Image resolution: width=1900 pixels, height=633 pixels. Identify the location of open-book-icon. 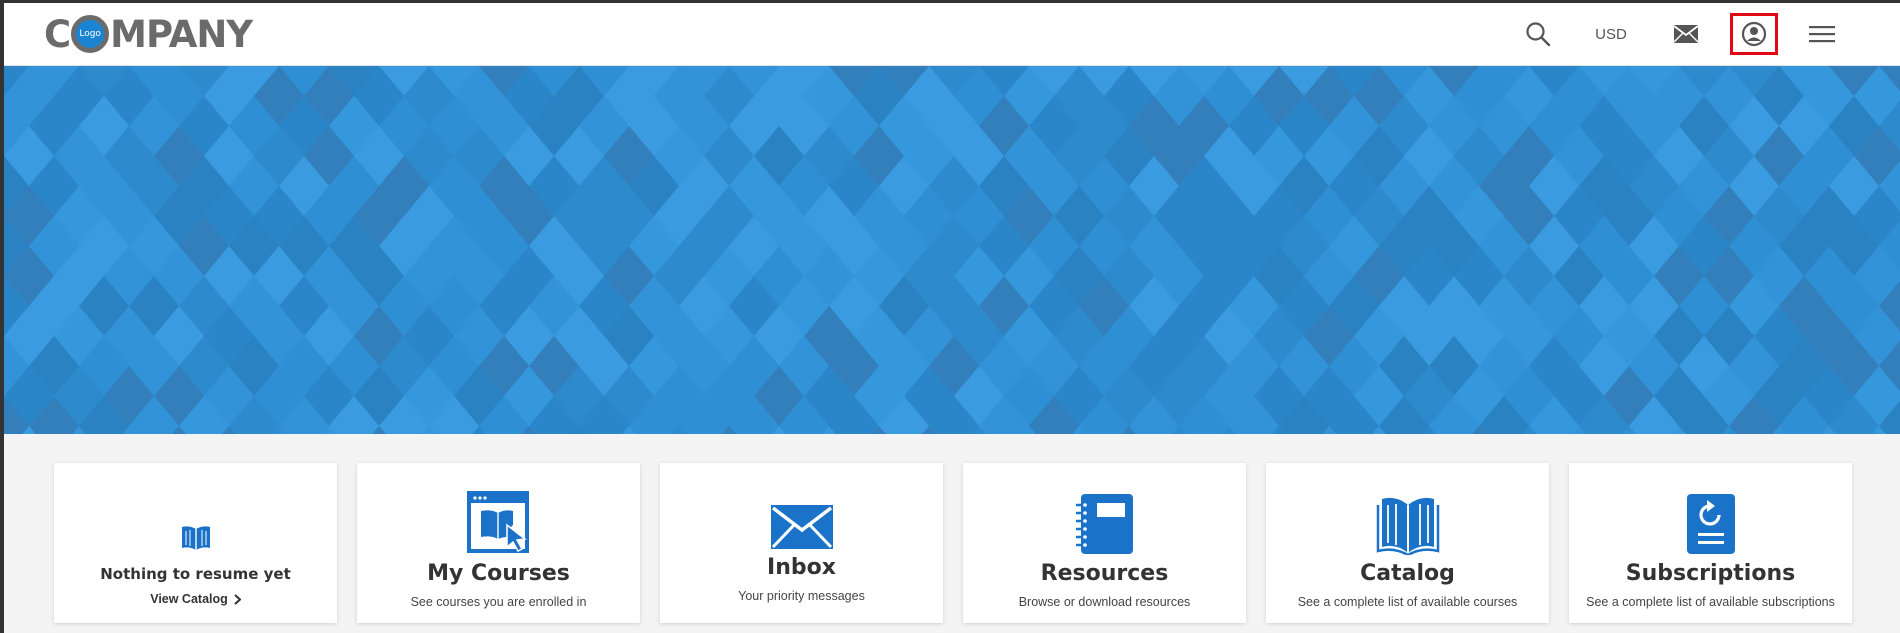
(1407, 526).